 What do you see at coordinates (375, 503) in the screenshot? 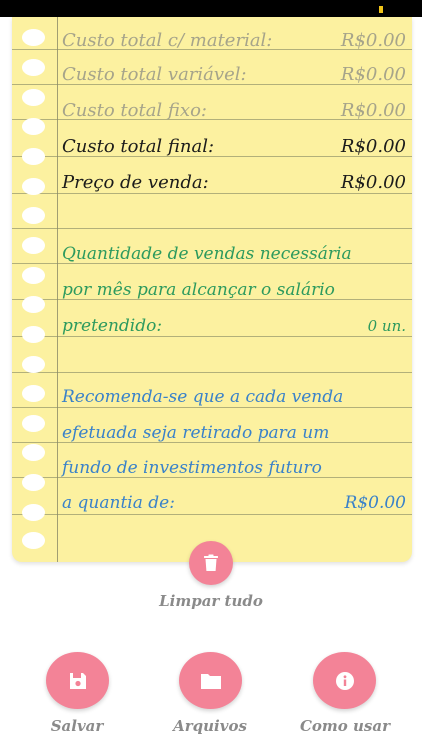
I see `recommendation-value: R$0.00` at bounding box center [375, 503].